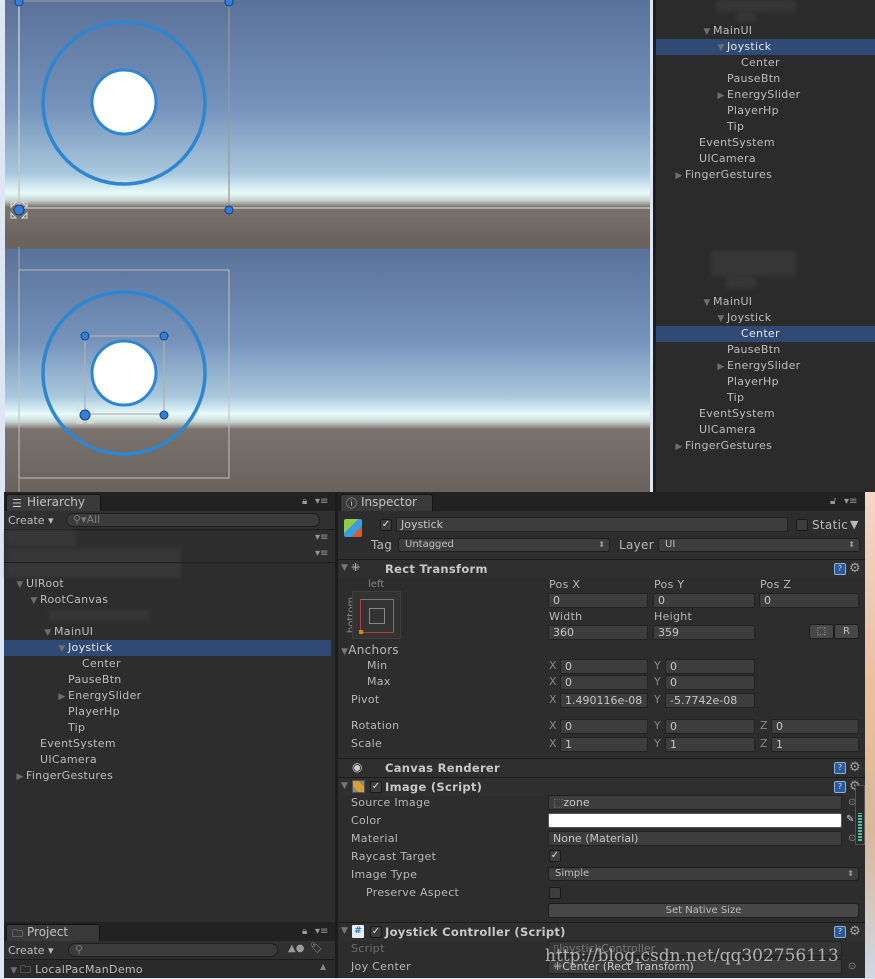 This screenshot has width=875, height=979. Describe the element at coordinates (695, 802) in the screenshot. I see `source-image-field: ⬚zone` at that location.